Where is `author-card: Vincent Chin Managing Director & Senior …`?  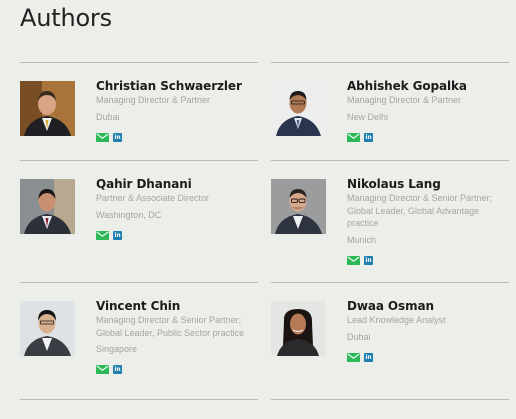
author-card: Vincent Chin Managing Director & Senior … is located at coordinates (139, 340).